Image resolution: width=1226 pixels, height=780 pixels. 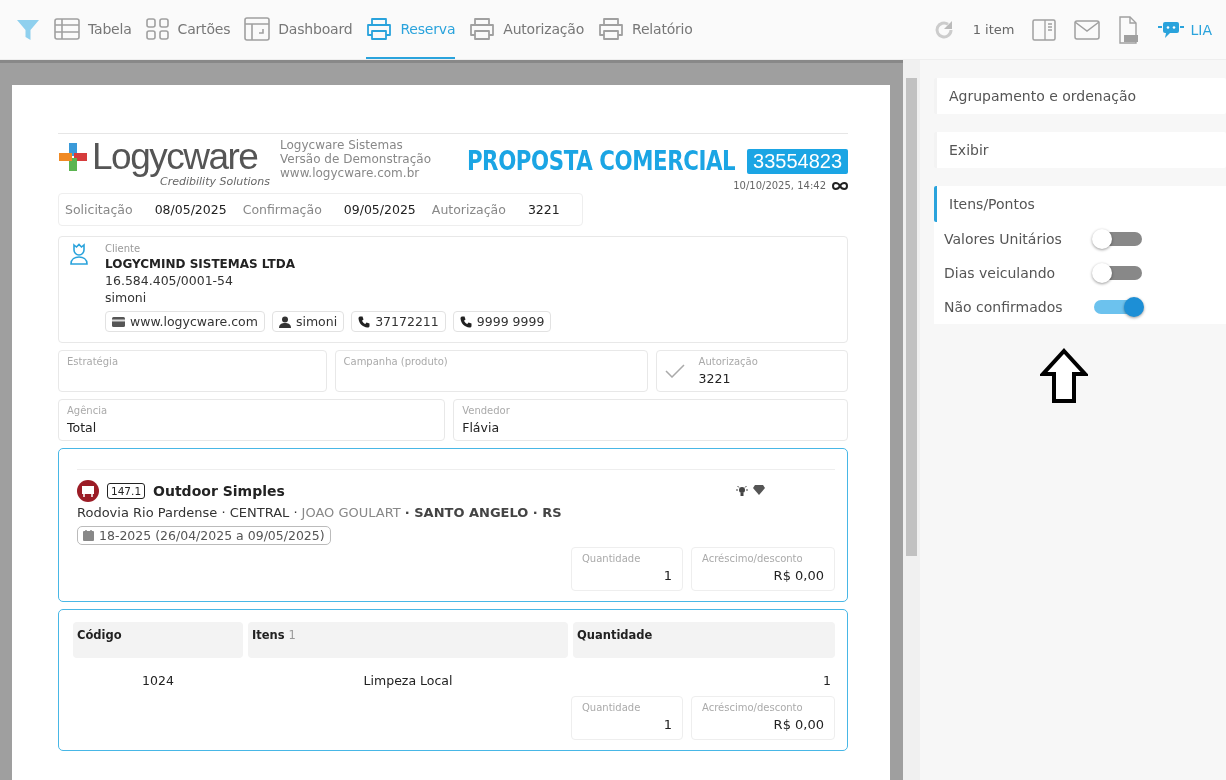 I want to click on panel-icon, so click(x=1044, y=29).